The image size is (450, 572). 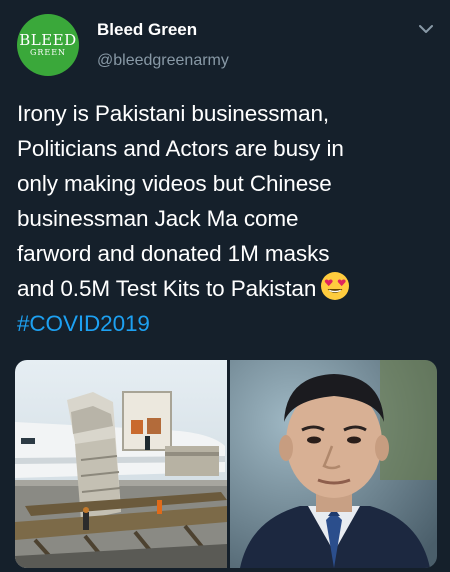 What do you see at coordinates (158, 218) in the screenshot?
I see `tweet-text-line: businessman Jack Ma come` at bounding box center [158, 218].